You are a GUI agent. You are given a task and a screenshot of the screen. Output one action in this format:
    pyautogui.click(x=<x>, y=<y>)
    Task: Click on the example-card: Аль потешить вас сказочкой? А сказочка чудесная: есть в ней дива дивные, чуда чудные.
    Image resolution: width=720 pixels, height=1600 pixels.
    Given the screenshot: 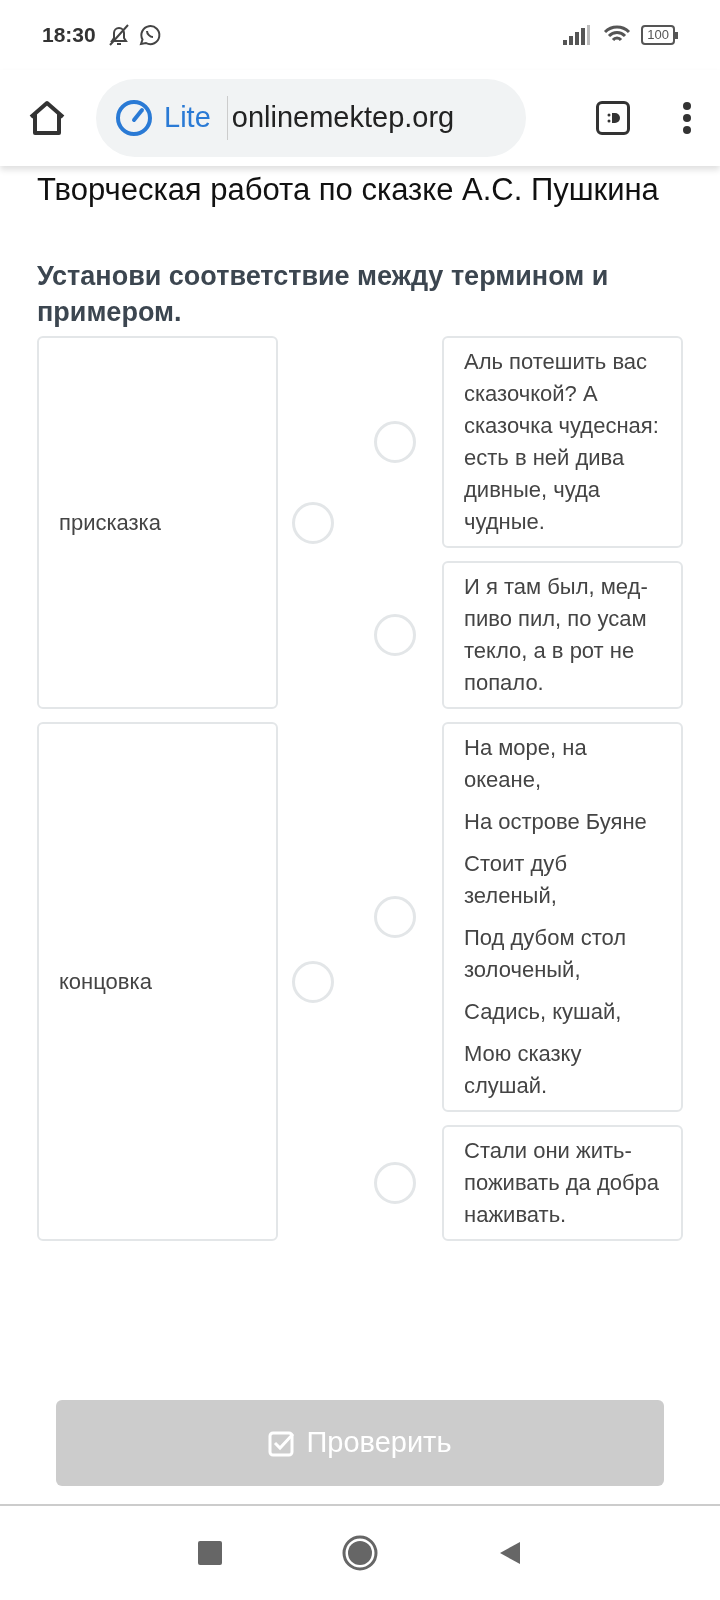 What is the action you would take?
    pyautogui.click(x=562, y=442)
    